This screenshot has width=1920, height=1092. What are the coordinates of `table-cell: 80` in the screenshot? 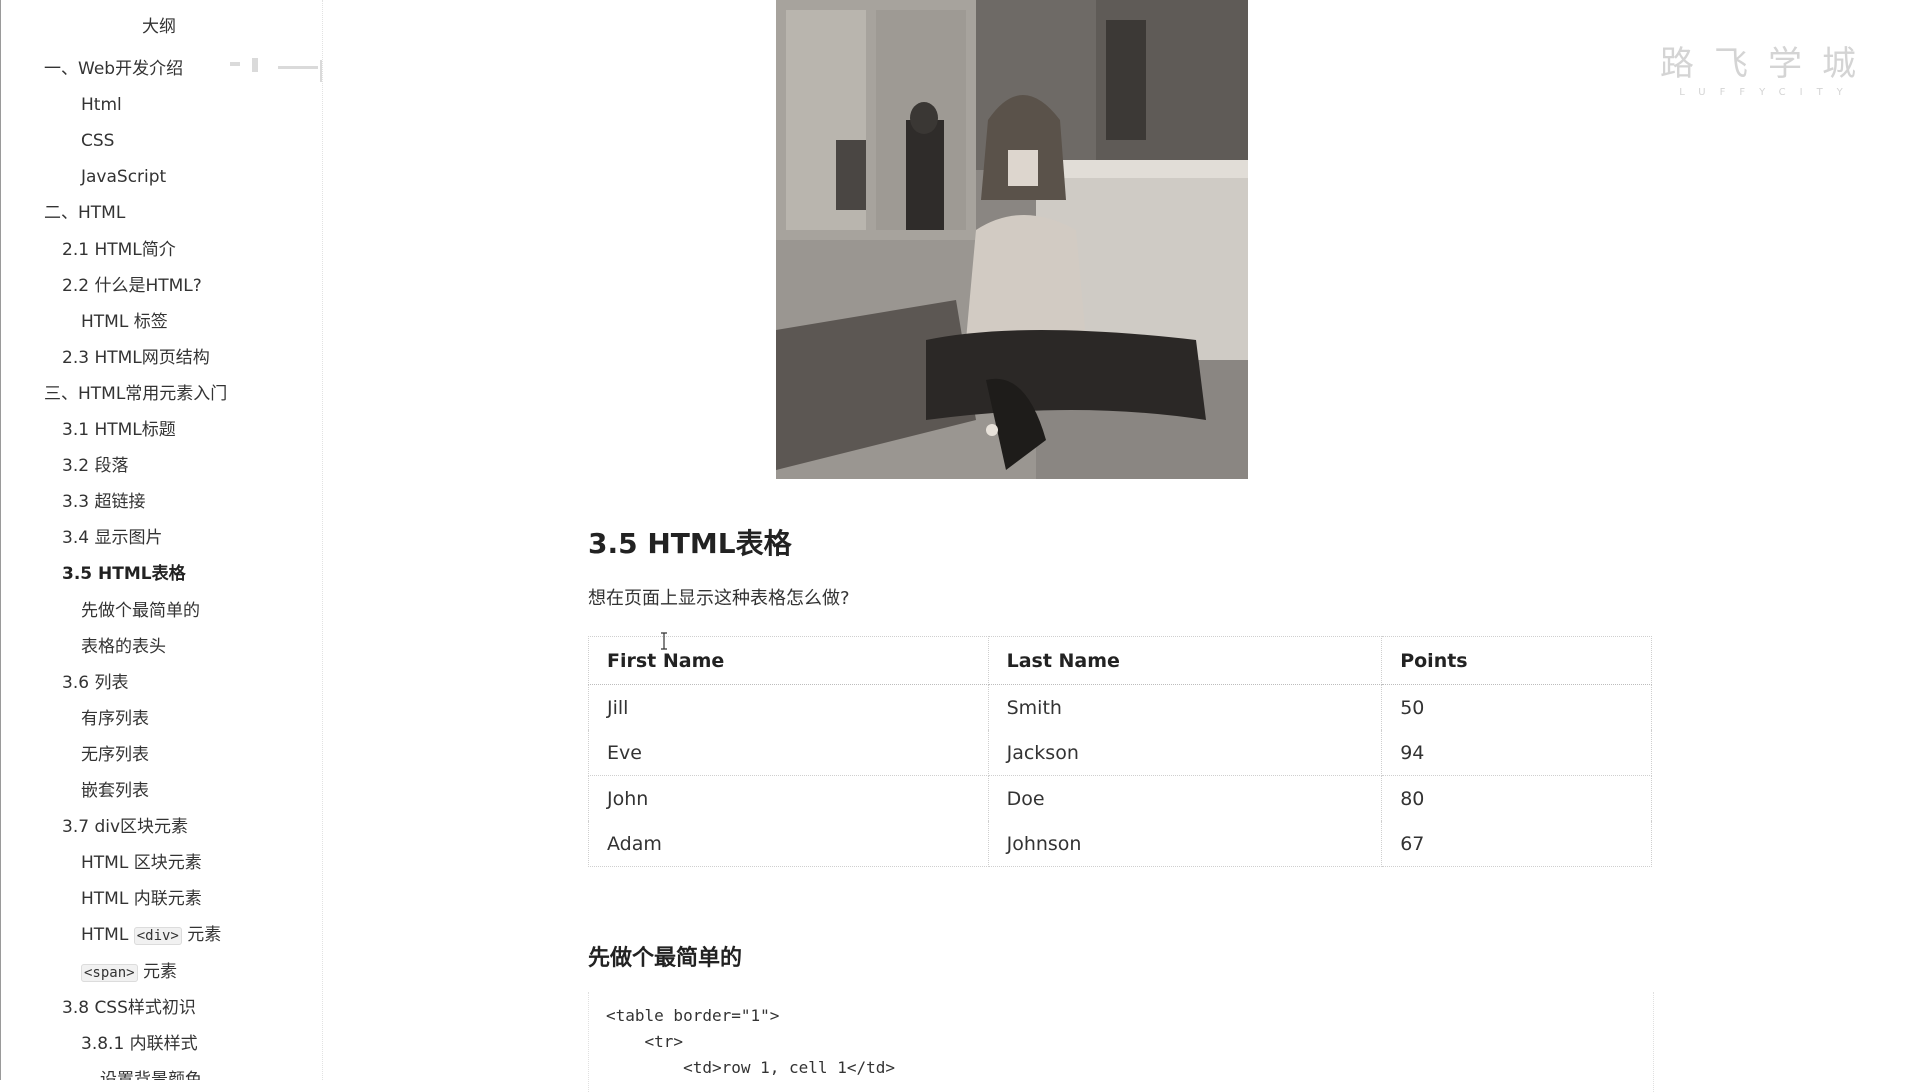 It's located at (1516, 798).